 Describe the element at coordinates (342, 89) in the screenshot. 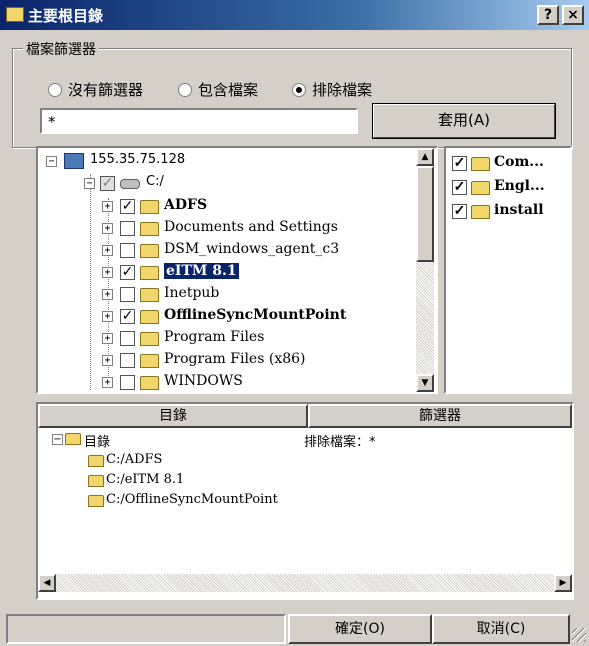

I see `radio-exclude-files-label: 排除檔案` at that location.